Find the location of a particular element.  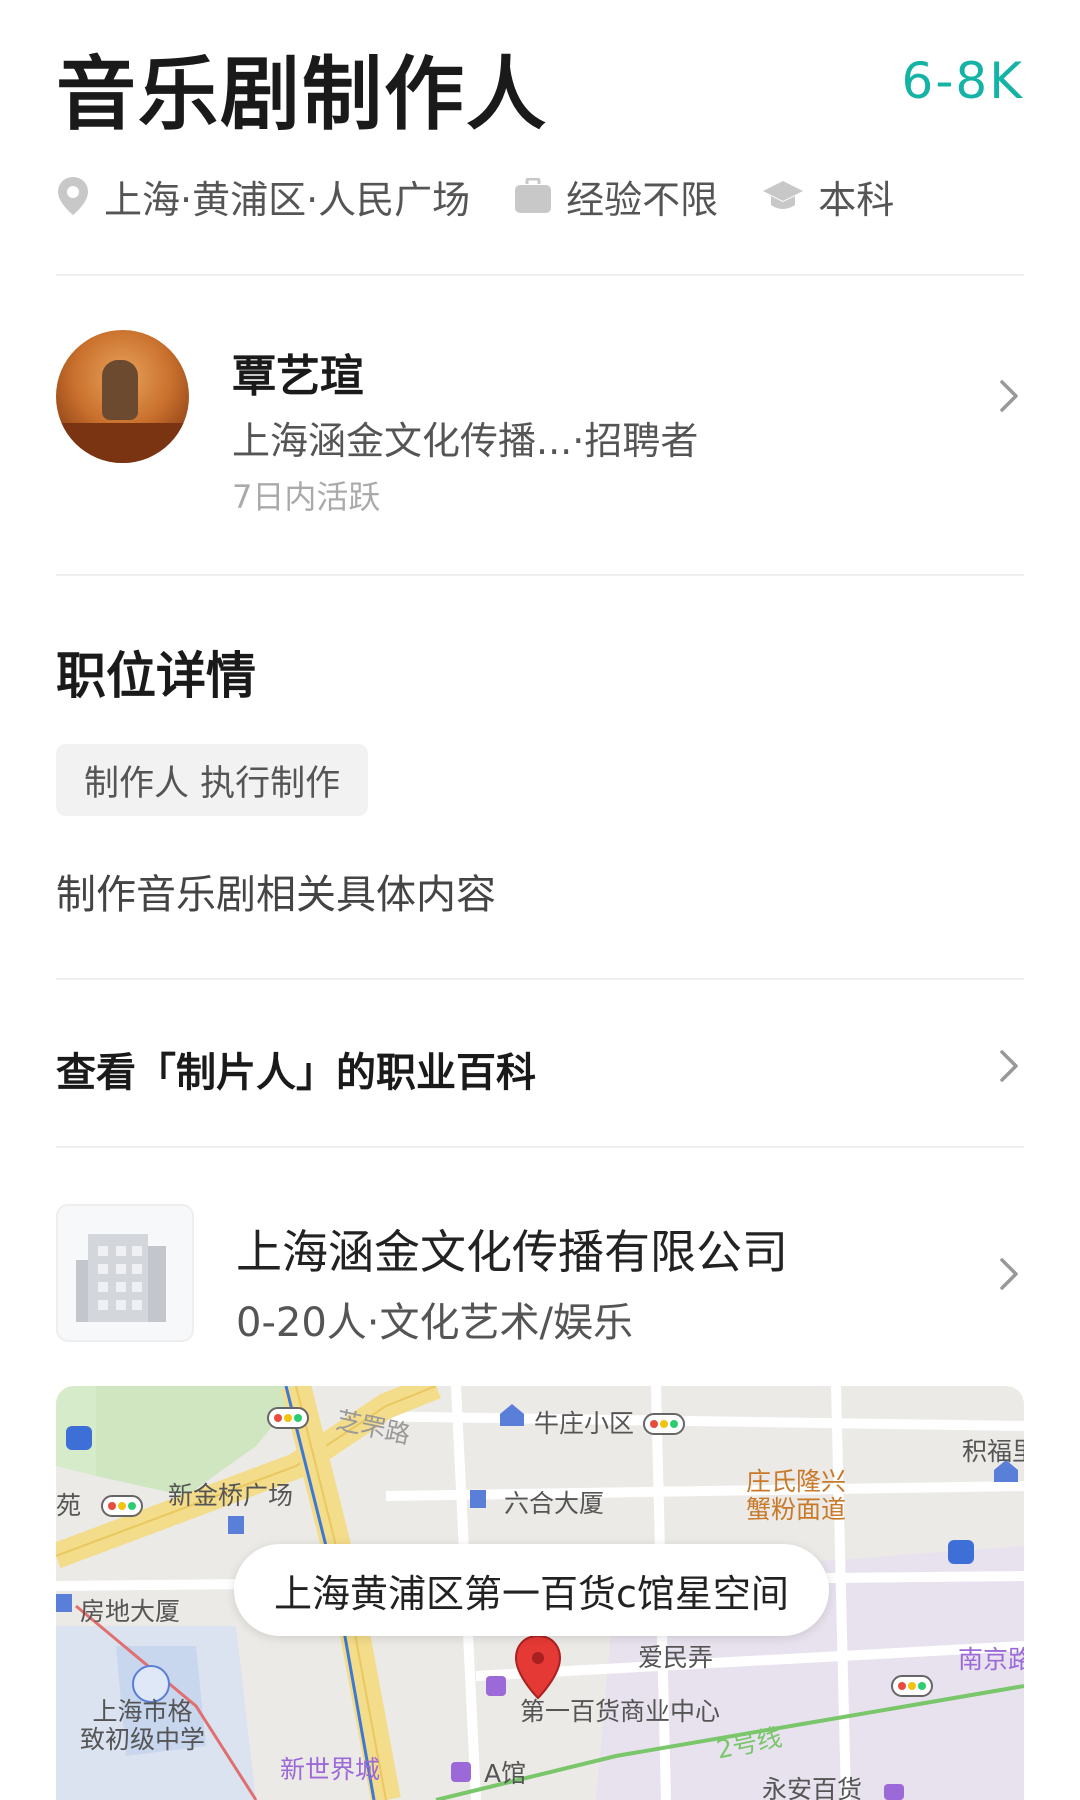

recruiter-active-status: 7日内活跃 is located at coordinates (306, 497).